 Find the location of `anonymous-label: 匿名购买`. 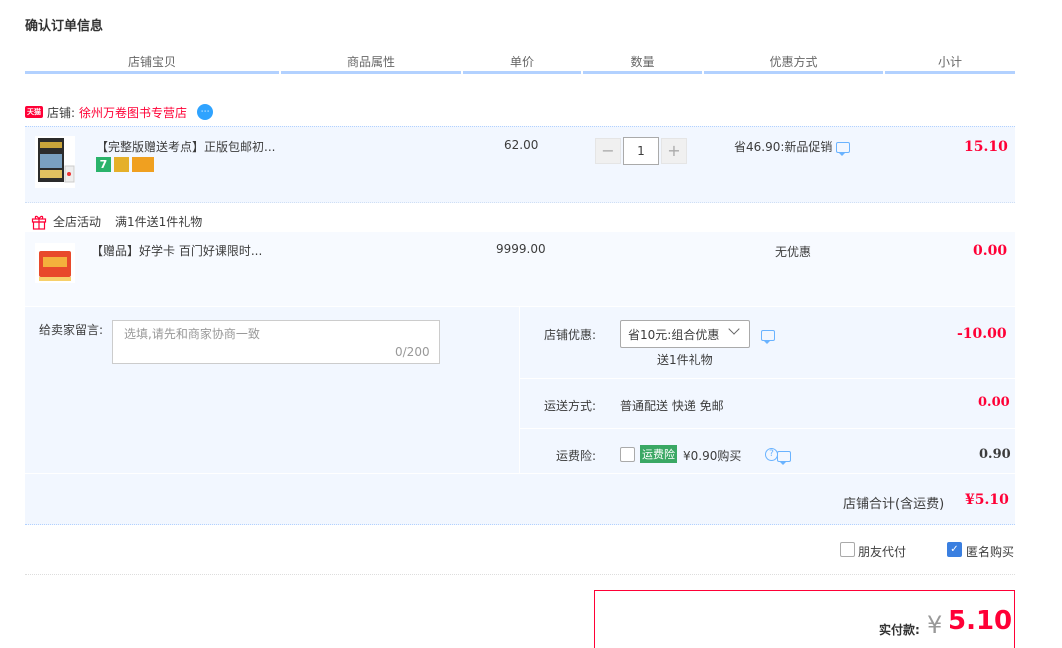

anonymous-label: 匿名购买 is located at coordinates (990, 552).